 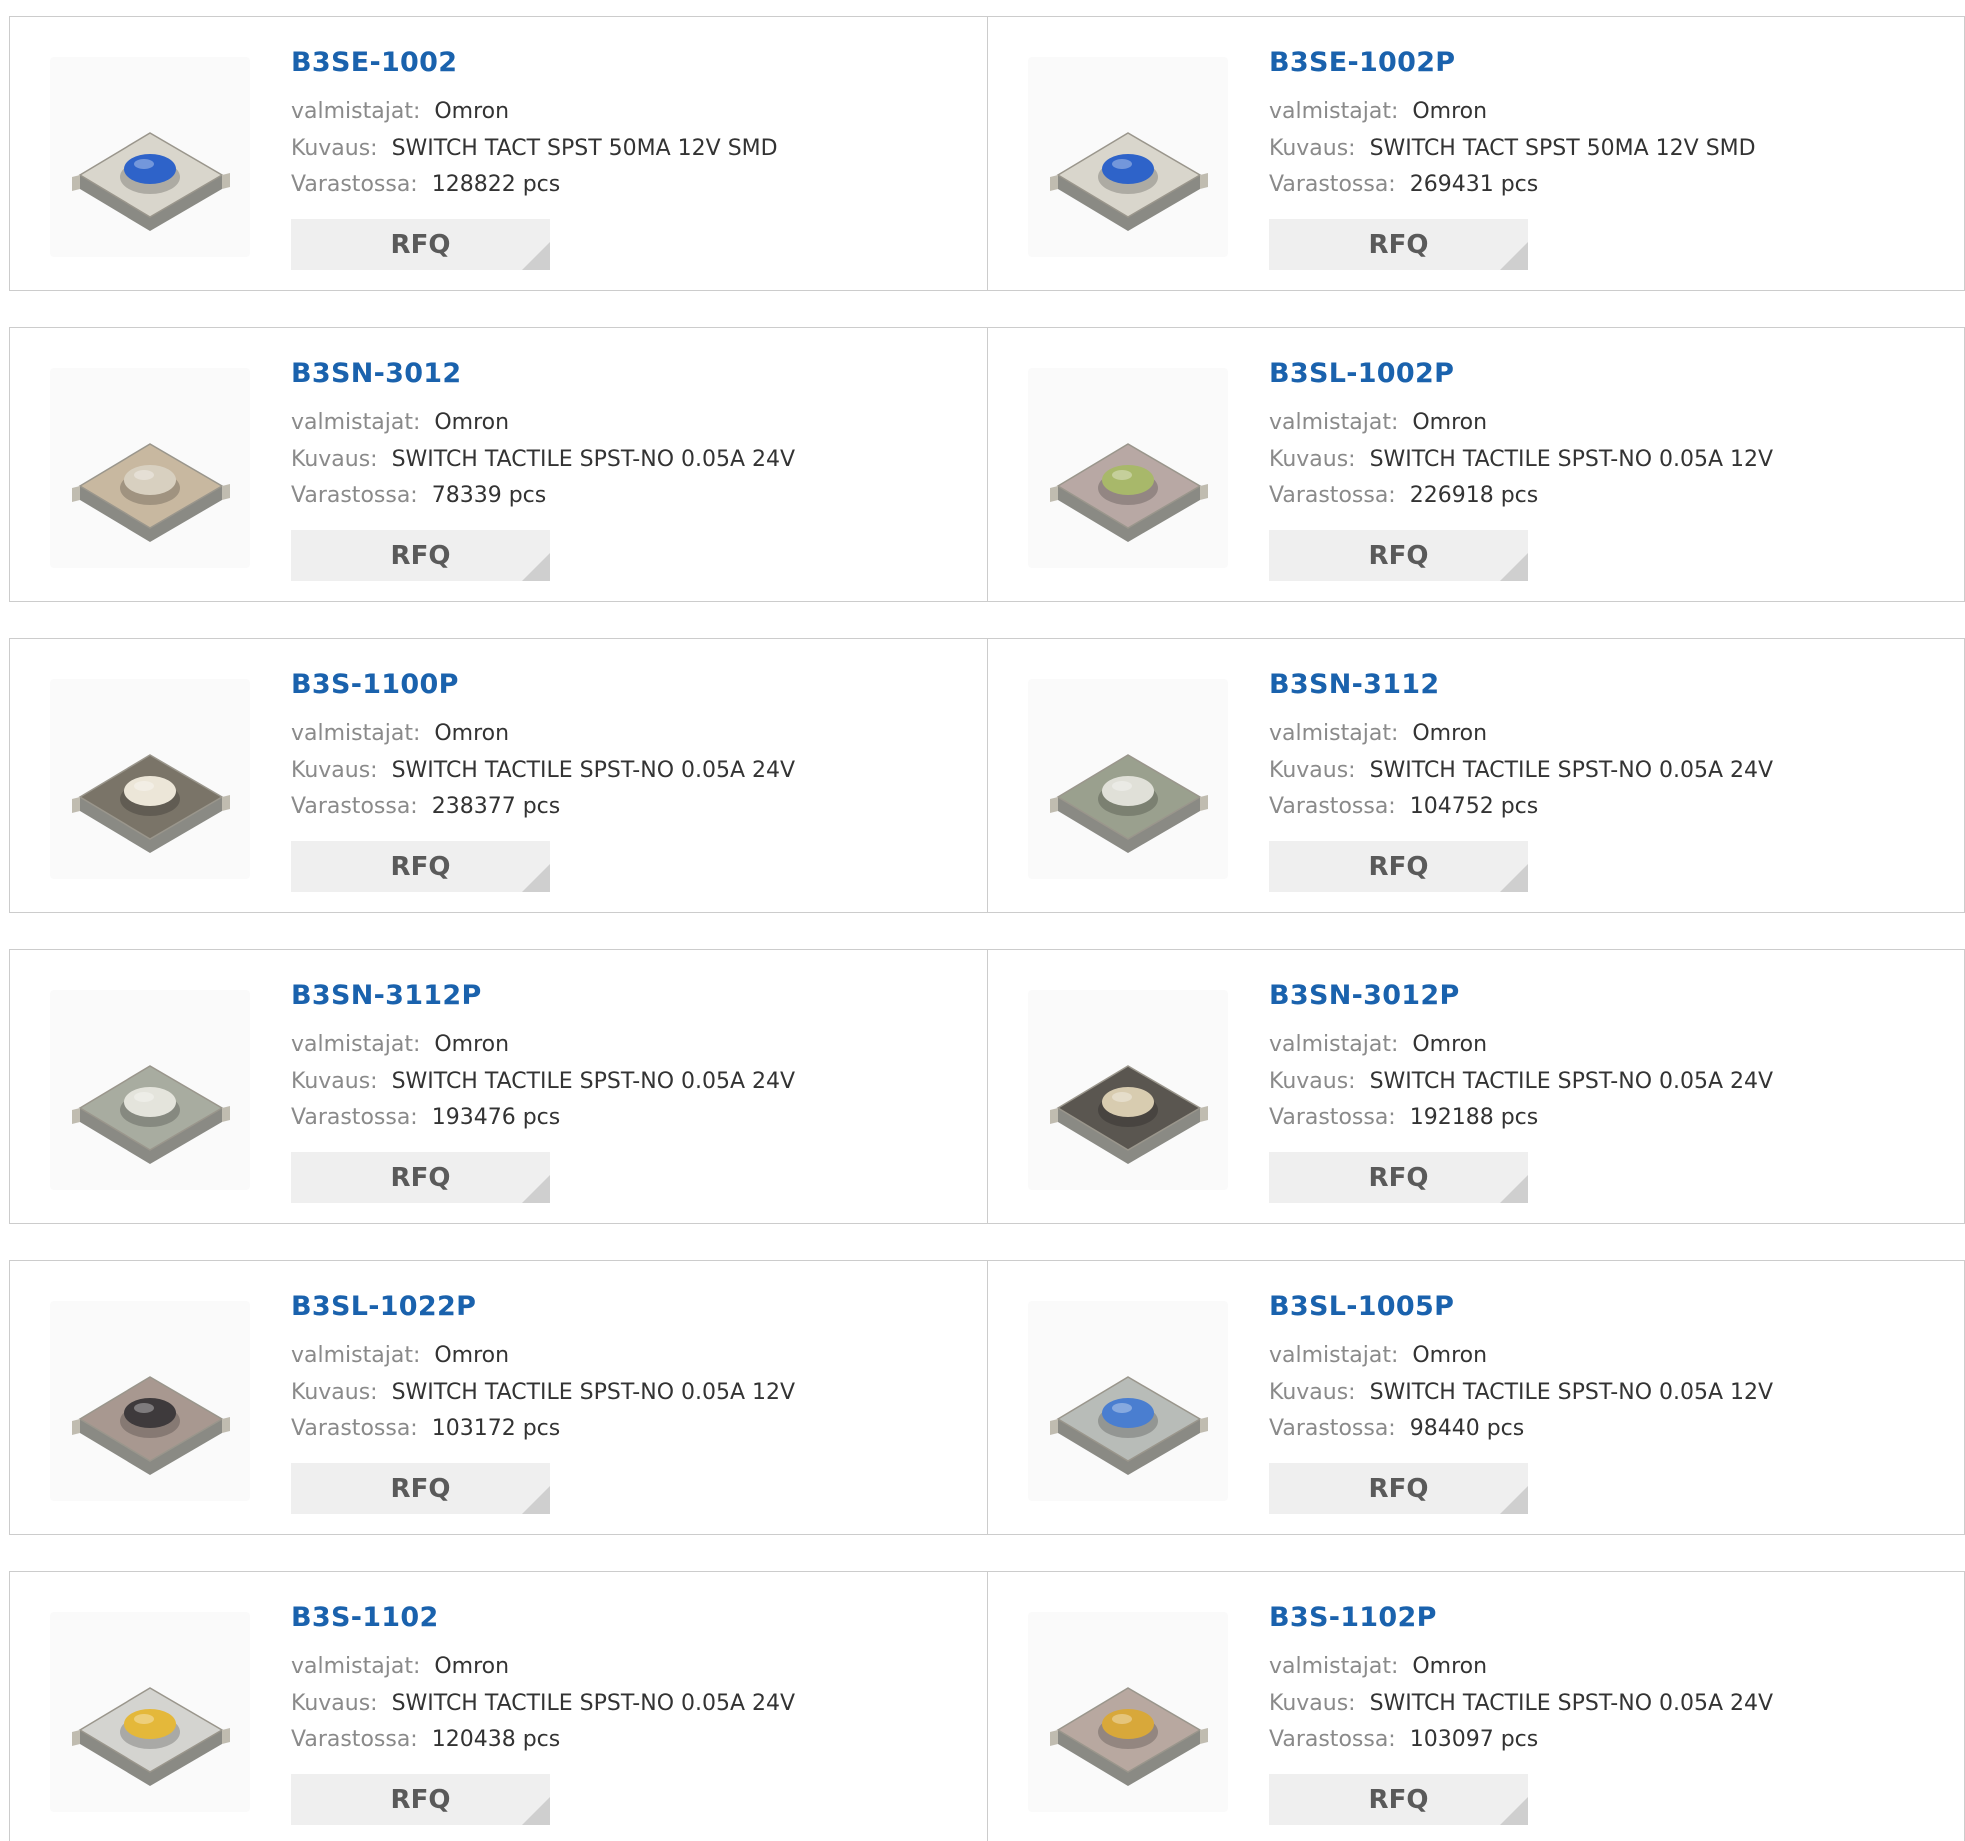 What do you see at coordinates (496, 806) in the screenshot?
I see `stock-value: 238377 pcs` at bounding box center [496, 806].